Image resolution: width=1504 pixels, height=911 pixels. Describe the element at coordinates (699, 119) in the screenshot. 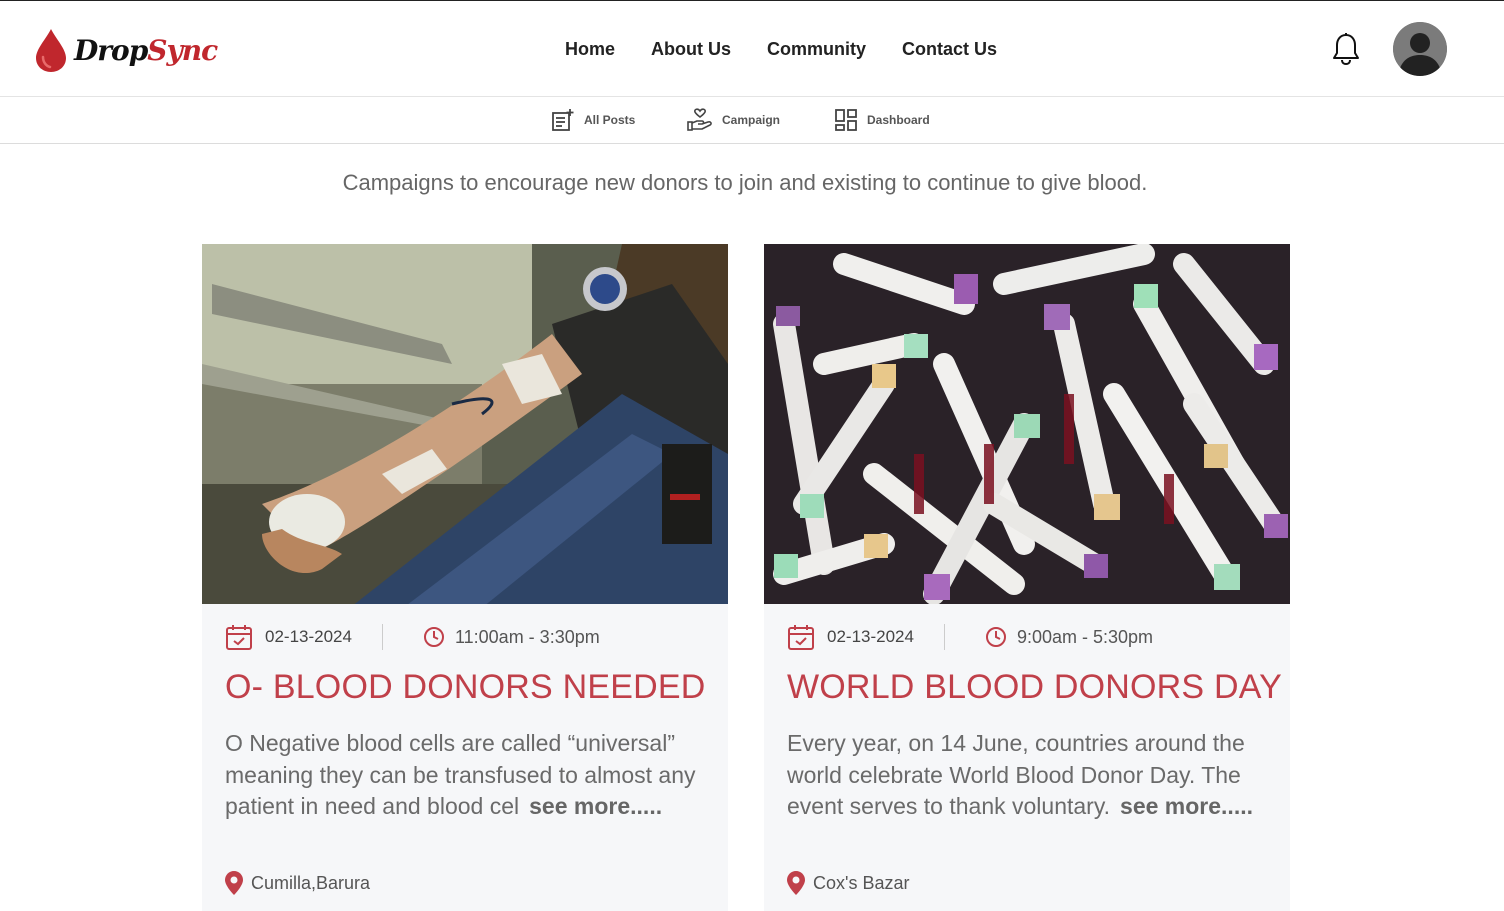

I see `hand-heart-icon` at that location.